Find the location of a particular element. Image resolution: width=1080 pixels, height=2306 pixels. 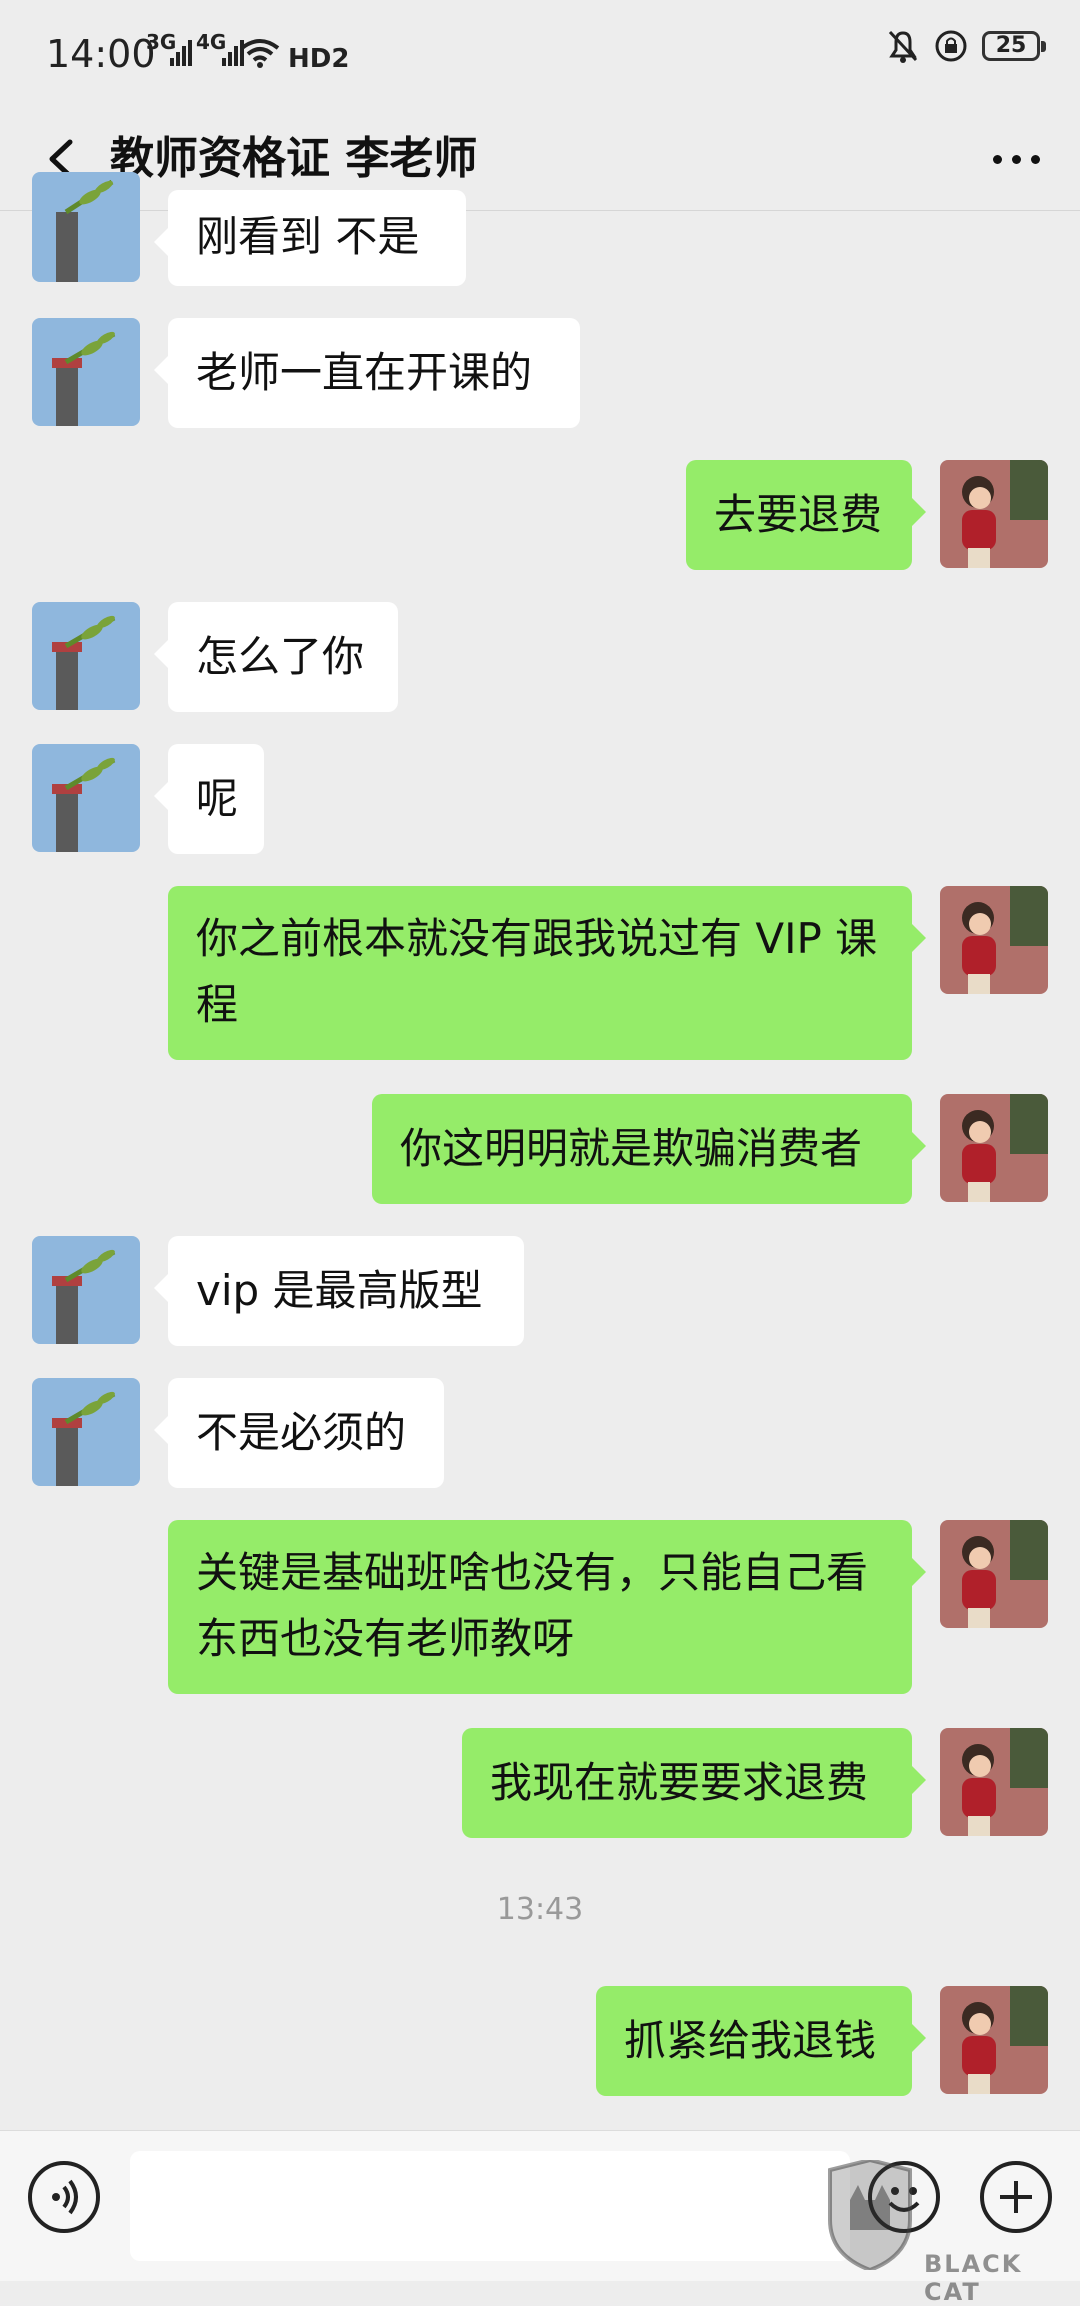

message-text: 关键是基础班啥也没有，只能自己看东西也没有老师教呀 is located at coordinates (532, 1605).